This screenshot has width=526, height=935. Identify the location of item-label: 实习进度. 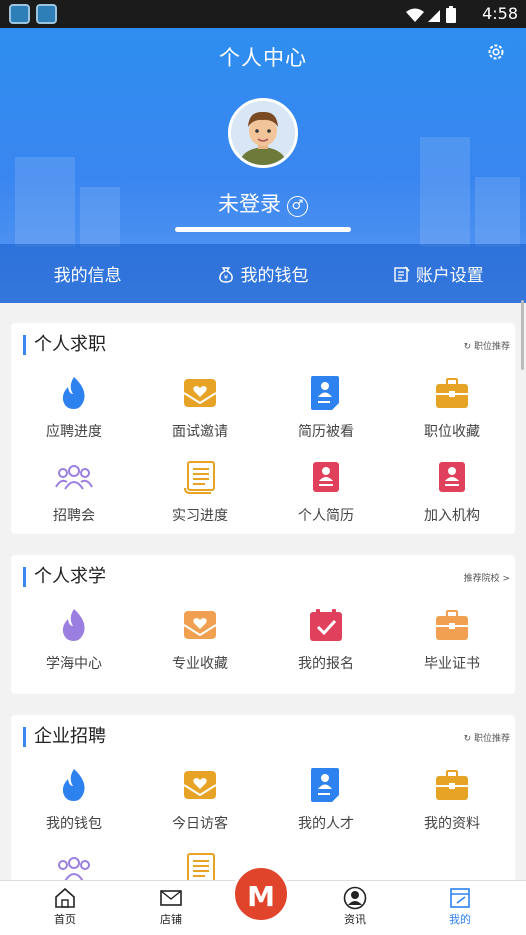
(200, 516).